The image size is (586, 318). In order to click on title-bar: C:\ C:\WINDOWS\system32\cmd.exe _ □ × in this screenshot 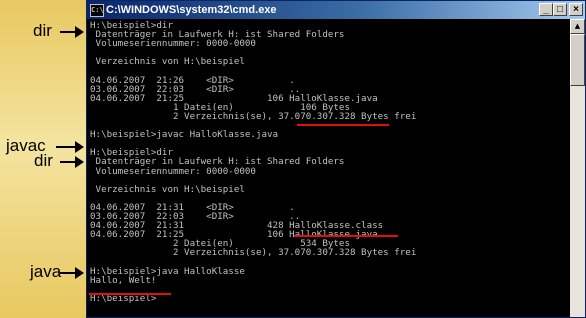, I will do `click(336, 10)`.